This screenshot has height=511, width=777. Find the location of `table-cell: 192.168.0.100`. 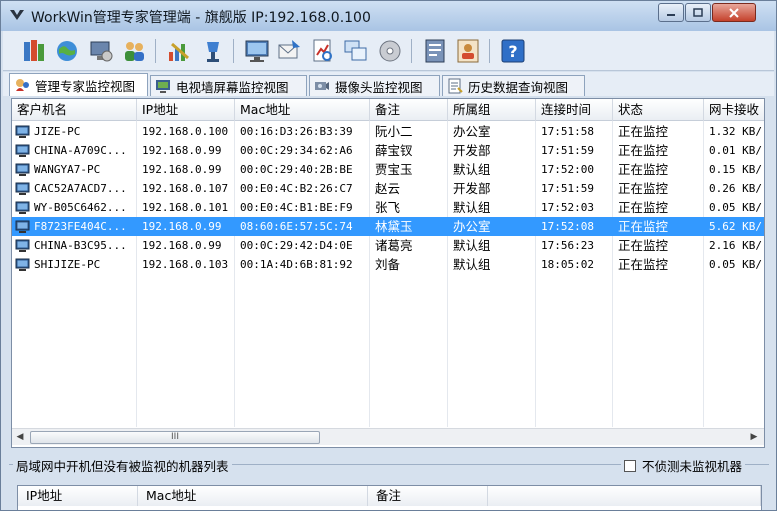

table-cell: 192.168.0.100 is located at coordinates (185, 131).